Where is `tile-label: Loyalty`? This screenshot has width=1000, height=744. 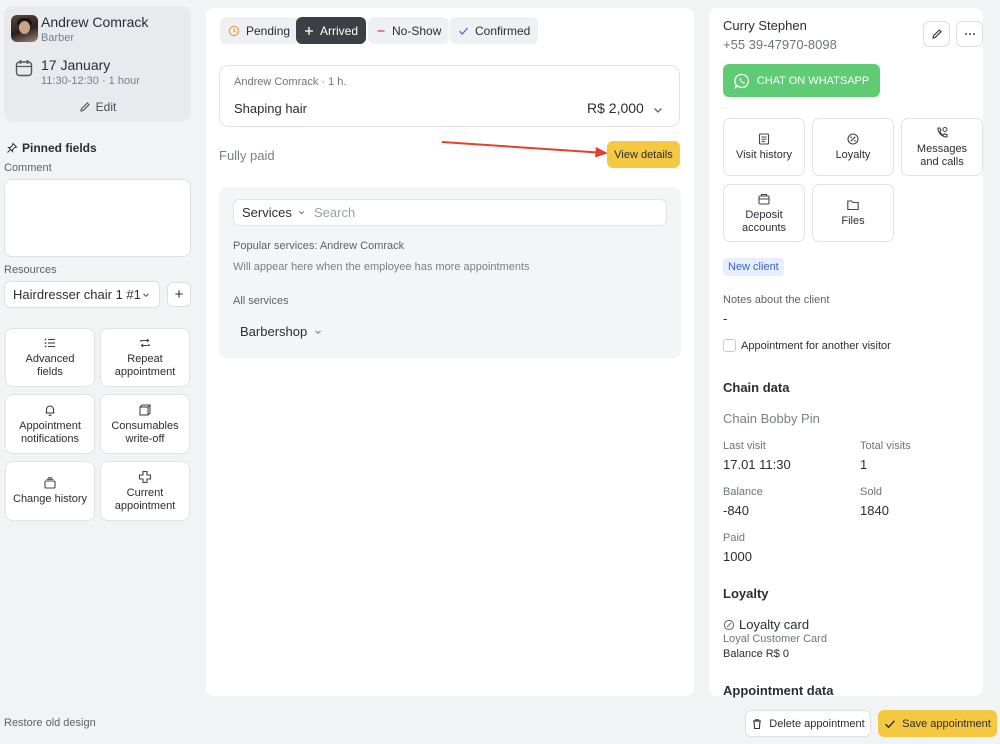 tile-label: Loyalty is located at coordinates (853, 155).